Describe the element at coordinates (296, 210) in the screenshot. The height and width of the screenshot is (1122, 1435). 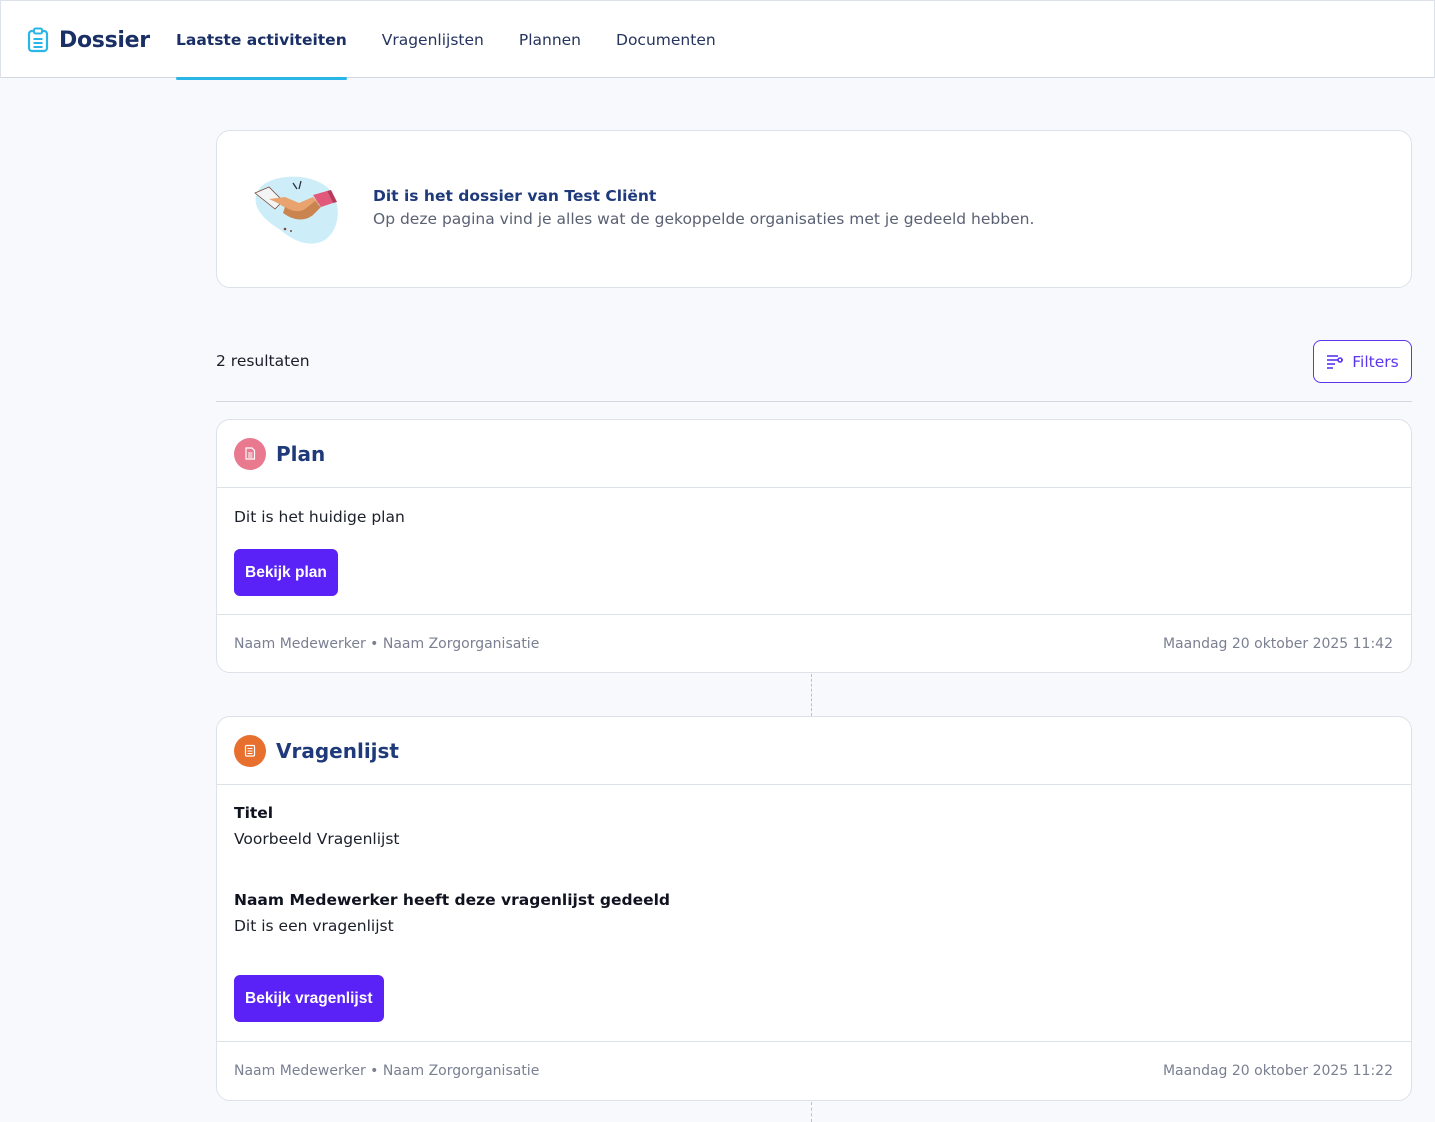
I see `handshake-illustration` at that location.